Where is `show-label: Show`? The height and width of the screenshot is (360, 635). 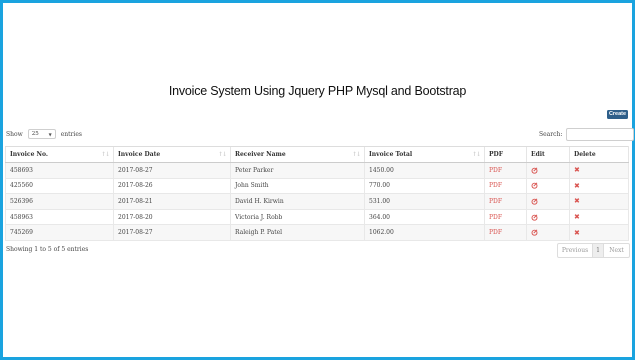
show-label: Show is located at coordinates (14, 134).